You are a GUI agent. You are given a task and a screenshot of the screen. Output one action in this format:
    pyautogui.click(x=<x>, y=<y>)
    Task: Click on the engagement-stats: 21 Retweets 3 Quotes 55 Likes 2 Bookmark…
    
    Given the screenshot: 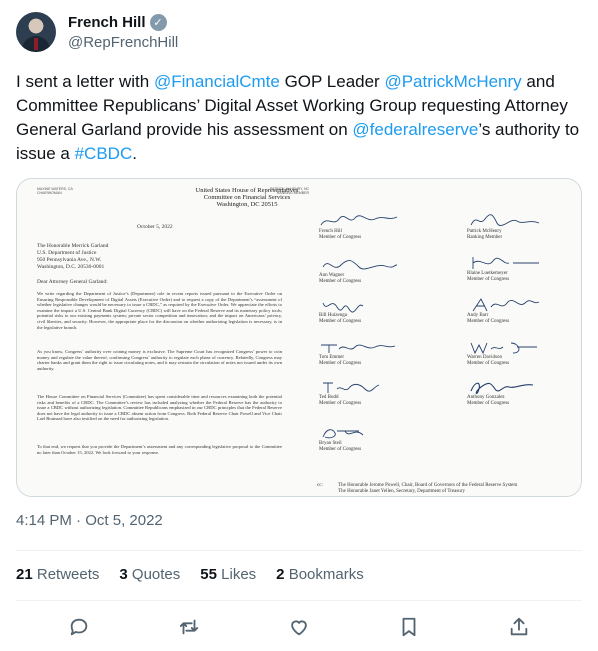 What is the action you would take?
    pyautogui.click(x=190, y=577)
    